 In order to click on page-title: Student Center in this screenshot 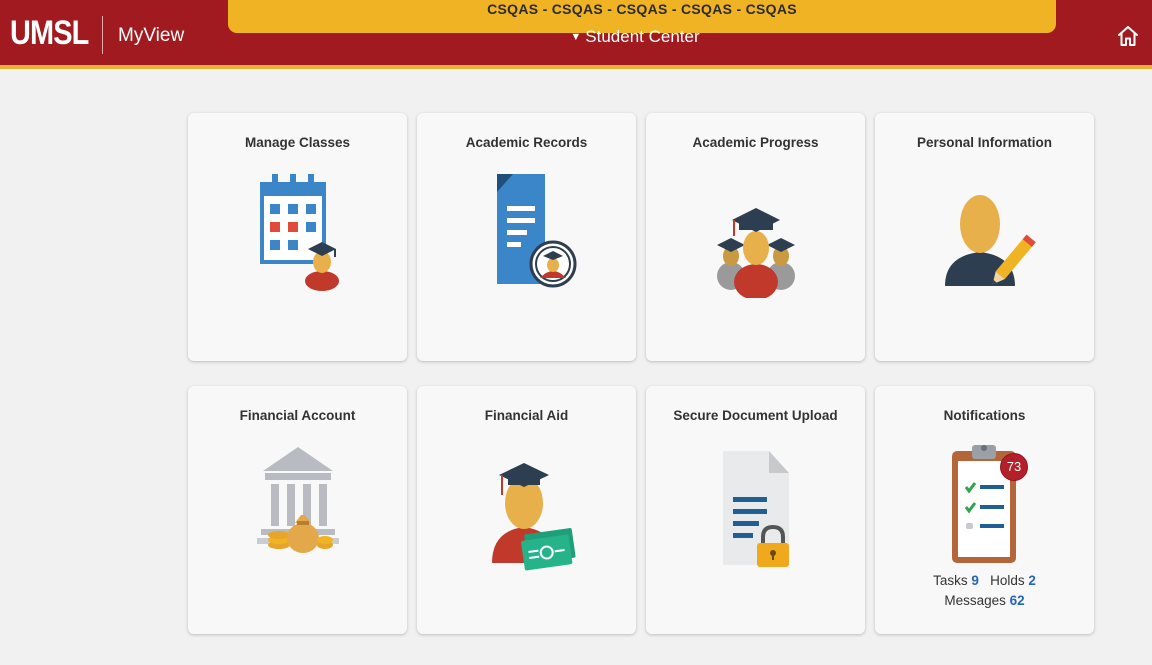, I will do `click(642, 36)`.